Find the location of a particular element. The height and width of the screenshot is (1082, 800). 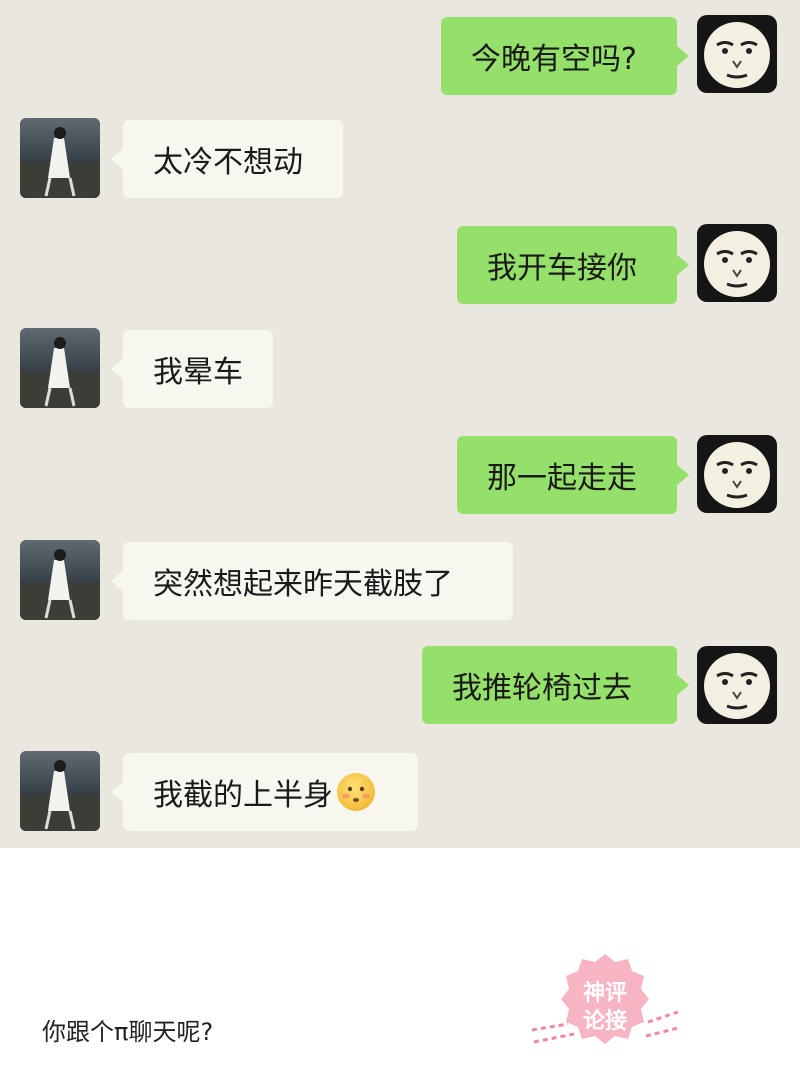

watermark-line-2: 论接 is located at coordinates (605, 1021).